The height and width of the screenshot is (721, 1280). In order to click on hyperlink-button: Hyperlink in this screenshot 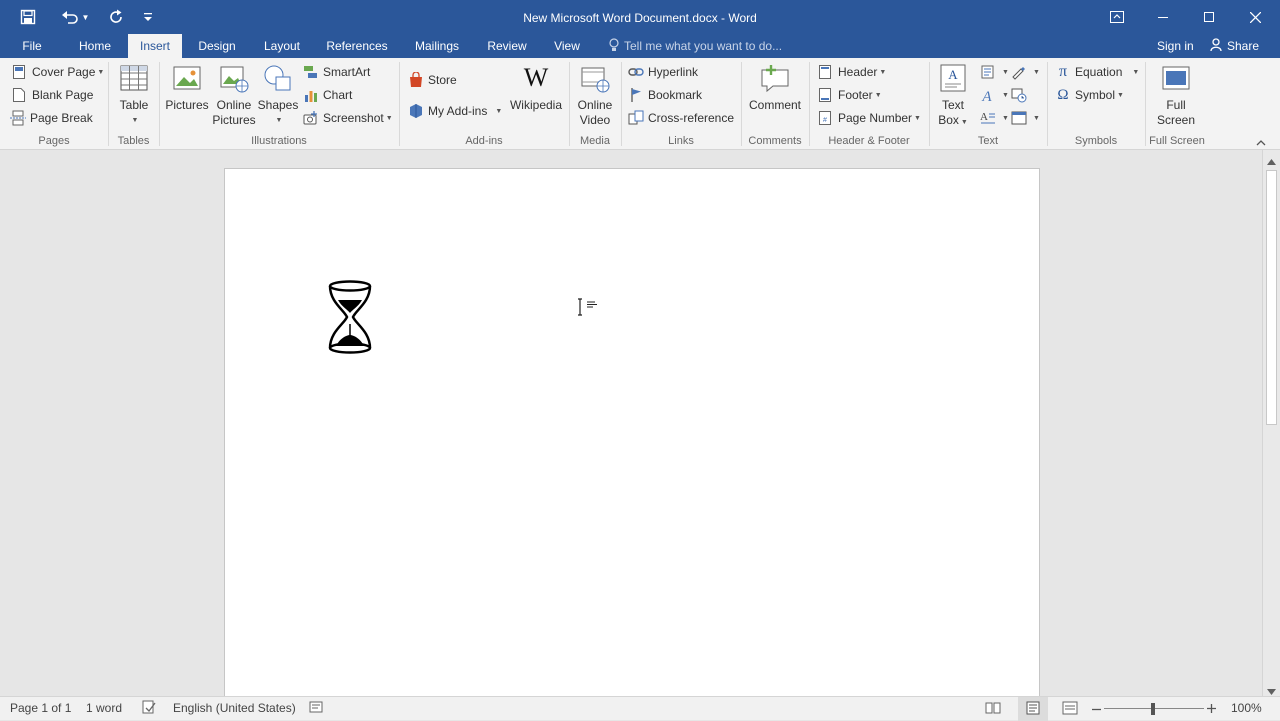, I will do `click(663, 72)`.